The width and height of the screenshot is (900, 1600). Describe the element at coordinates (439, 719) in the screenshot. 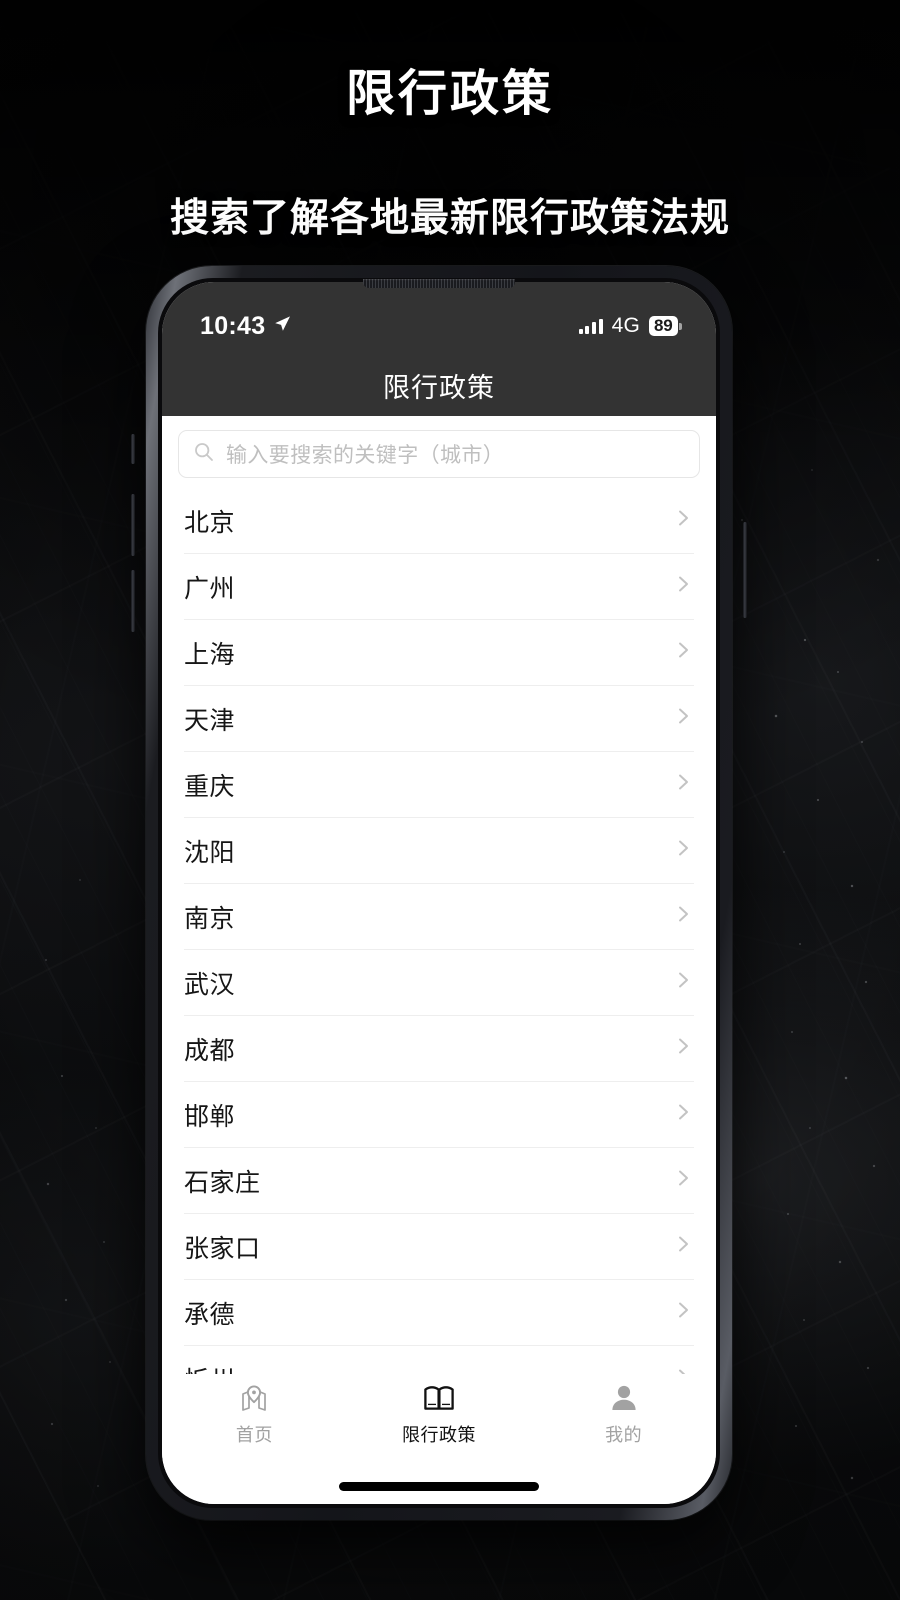

I see `city-row: 天津` at that location.